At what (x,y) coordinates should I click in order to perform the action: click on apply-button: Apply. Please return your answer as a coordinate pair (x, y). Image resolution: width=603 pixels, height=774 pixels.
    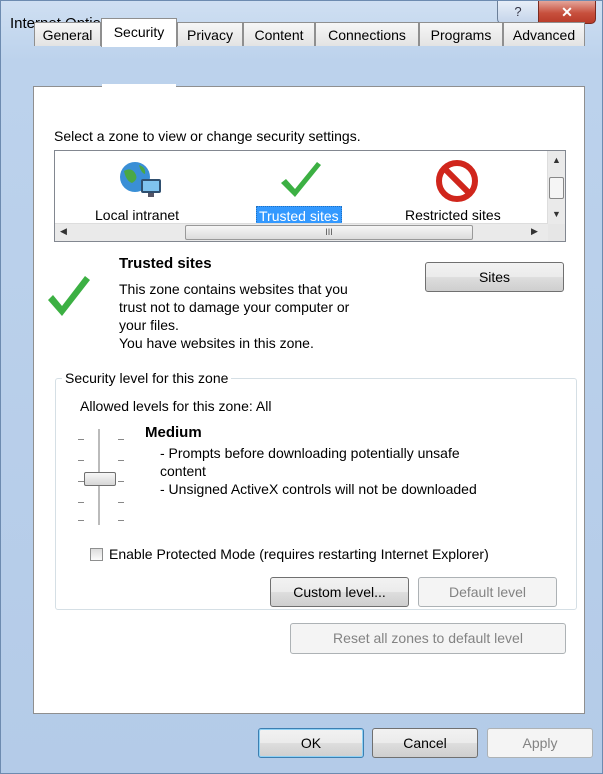
    Looking at the image, I should click on (540, 743).